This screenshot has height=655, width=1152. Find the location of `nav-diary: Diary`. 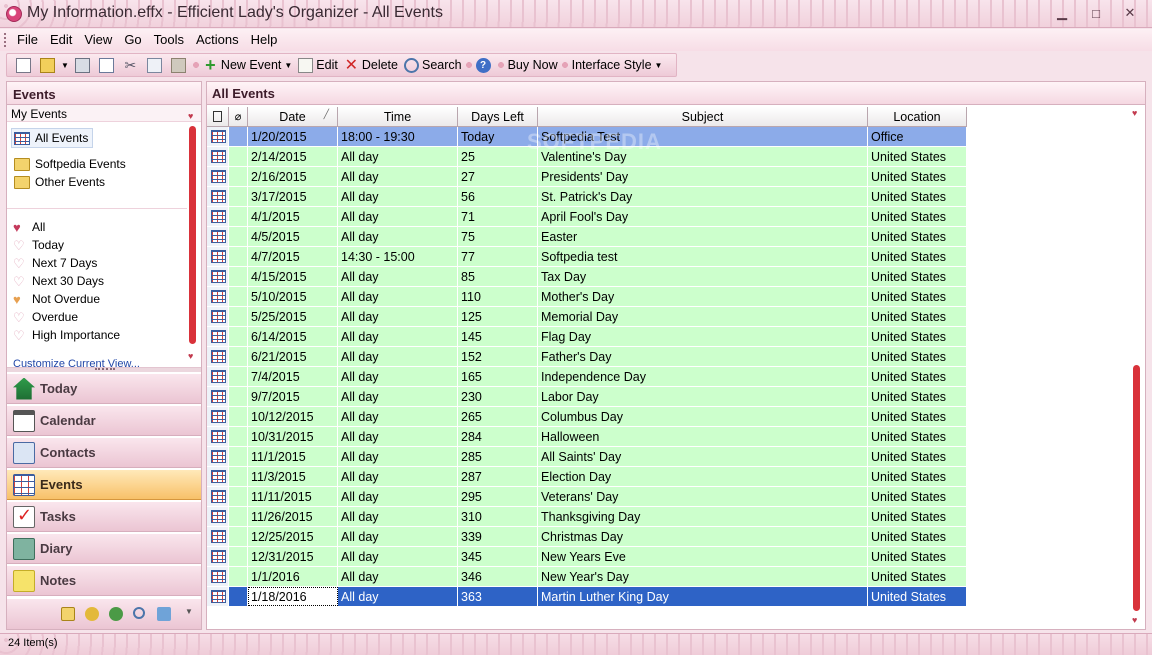

nav-diary: Diary is located at coordinates (104, 548).